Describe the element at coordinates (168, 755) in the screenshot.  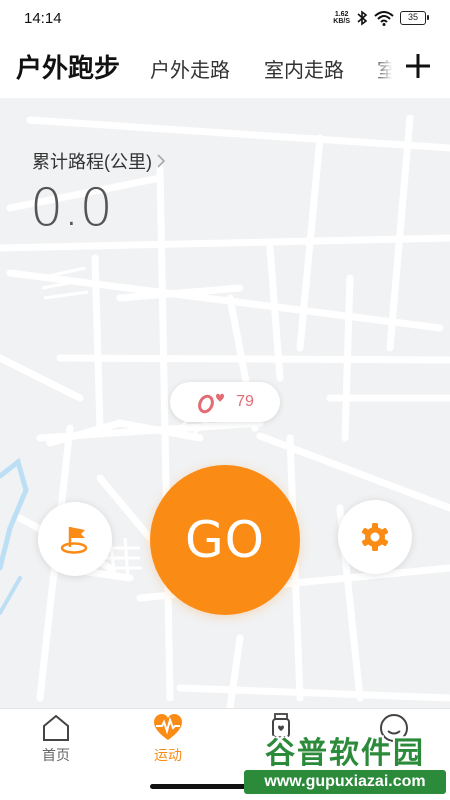
I see `nav-sport-label: 运动` at that location.